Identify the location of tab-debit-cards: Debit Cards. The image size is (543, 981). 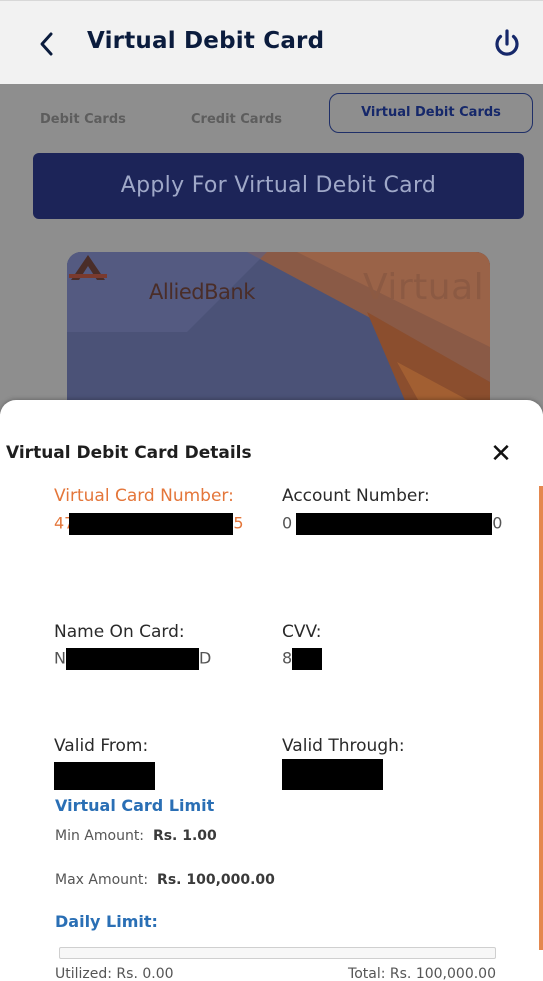
(83, 119).